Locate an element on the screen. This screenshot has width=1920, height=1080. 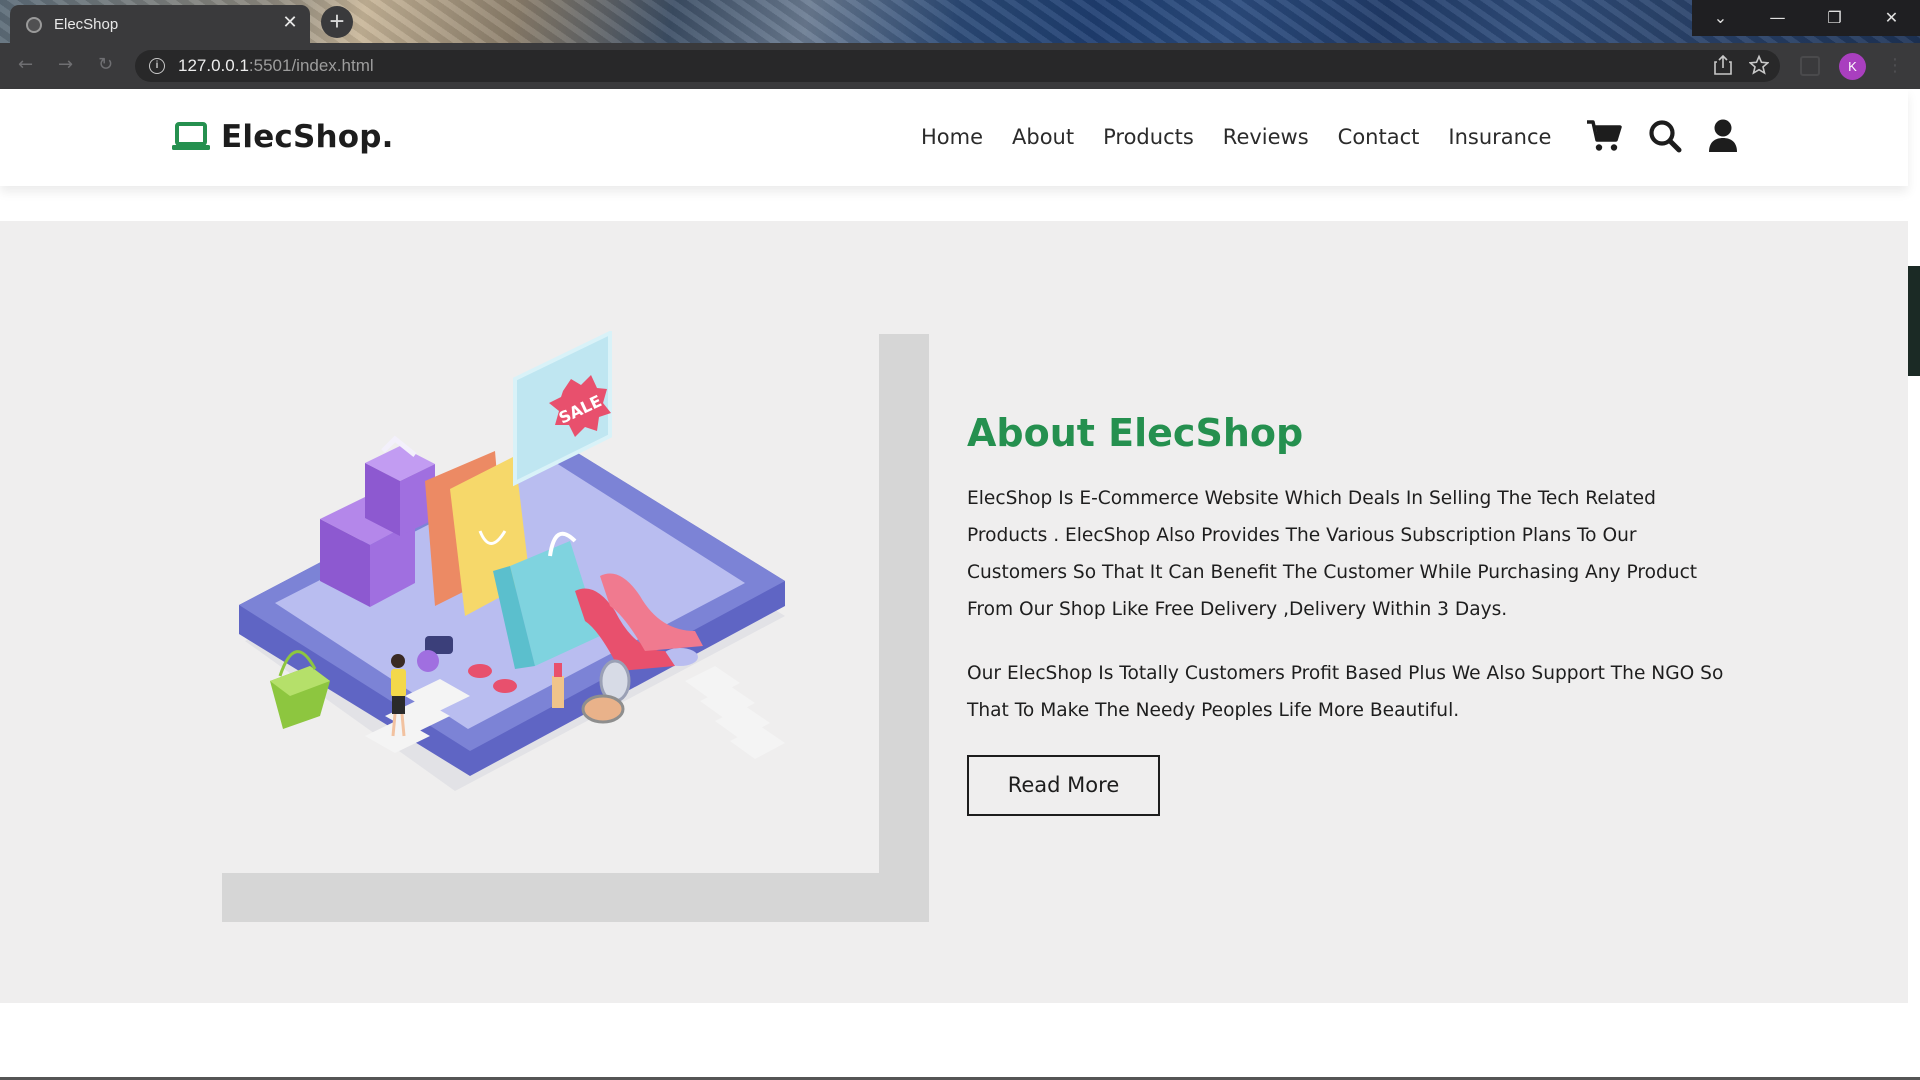
shopping-illustration: SALE is located at coordinates (512, 561).